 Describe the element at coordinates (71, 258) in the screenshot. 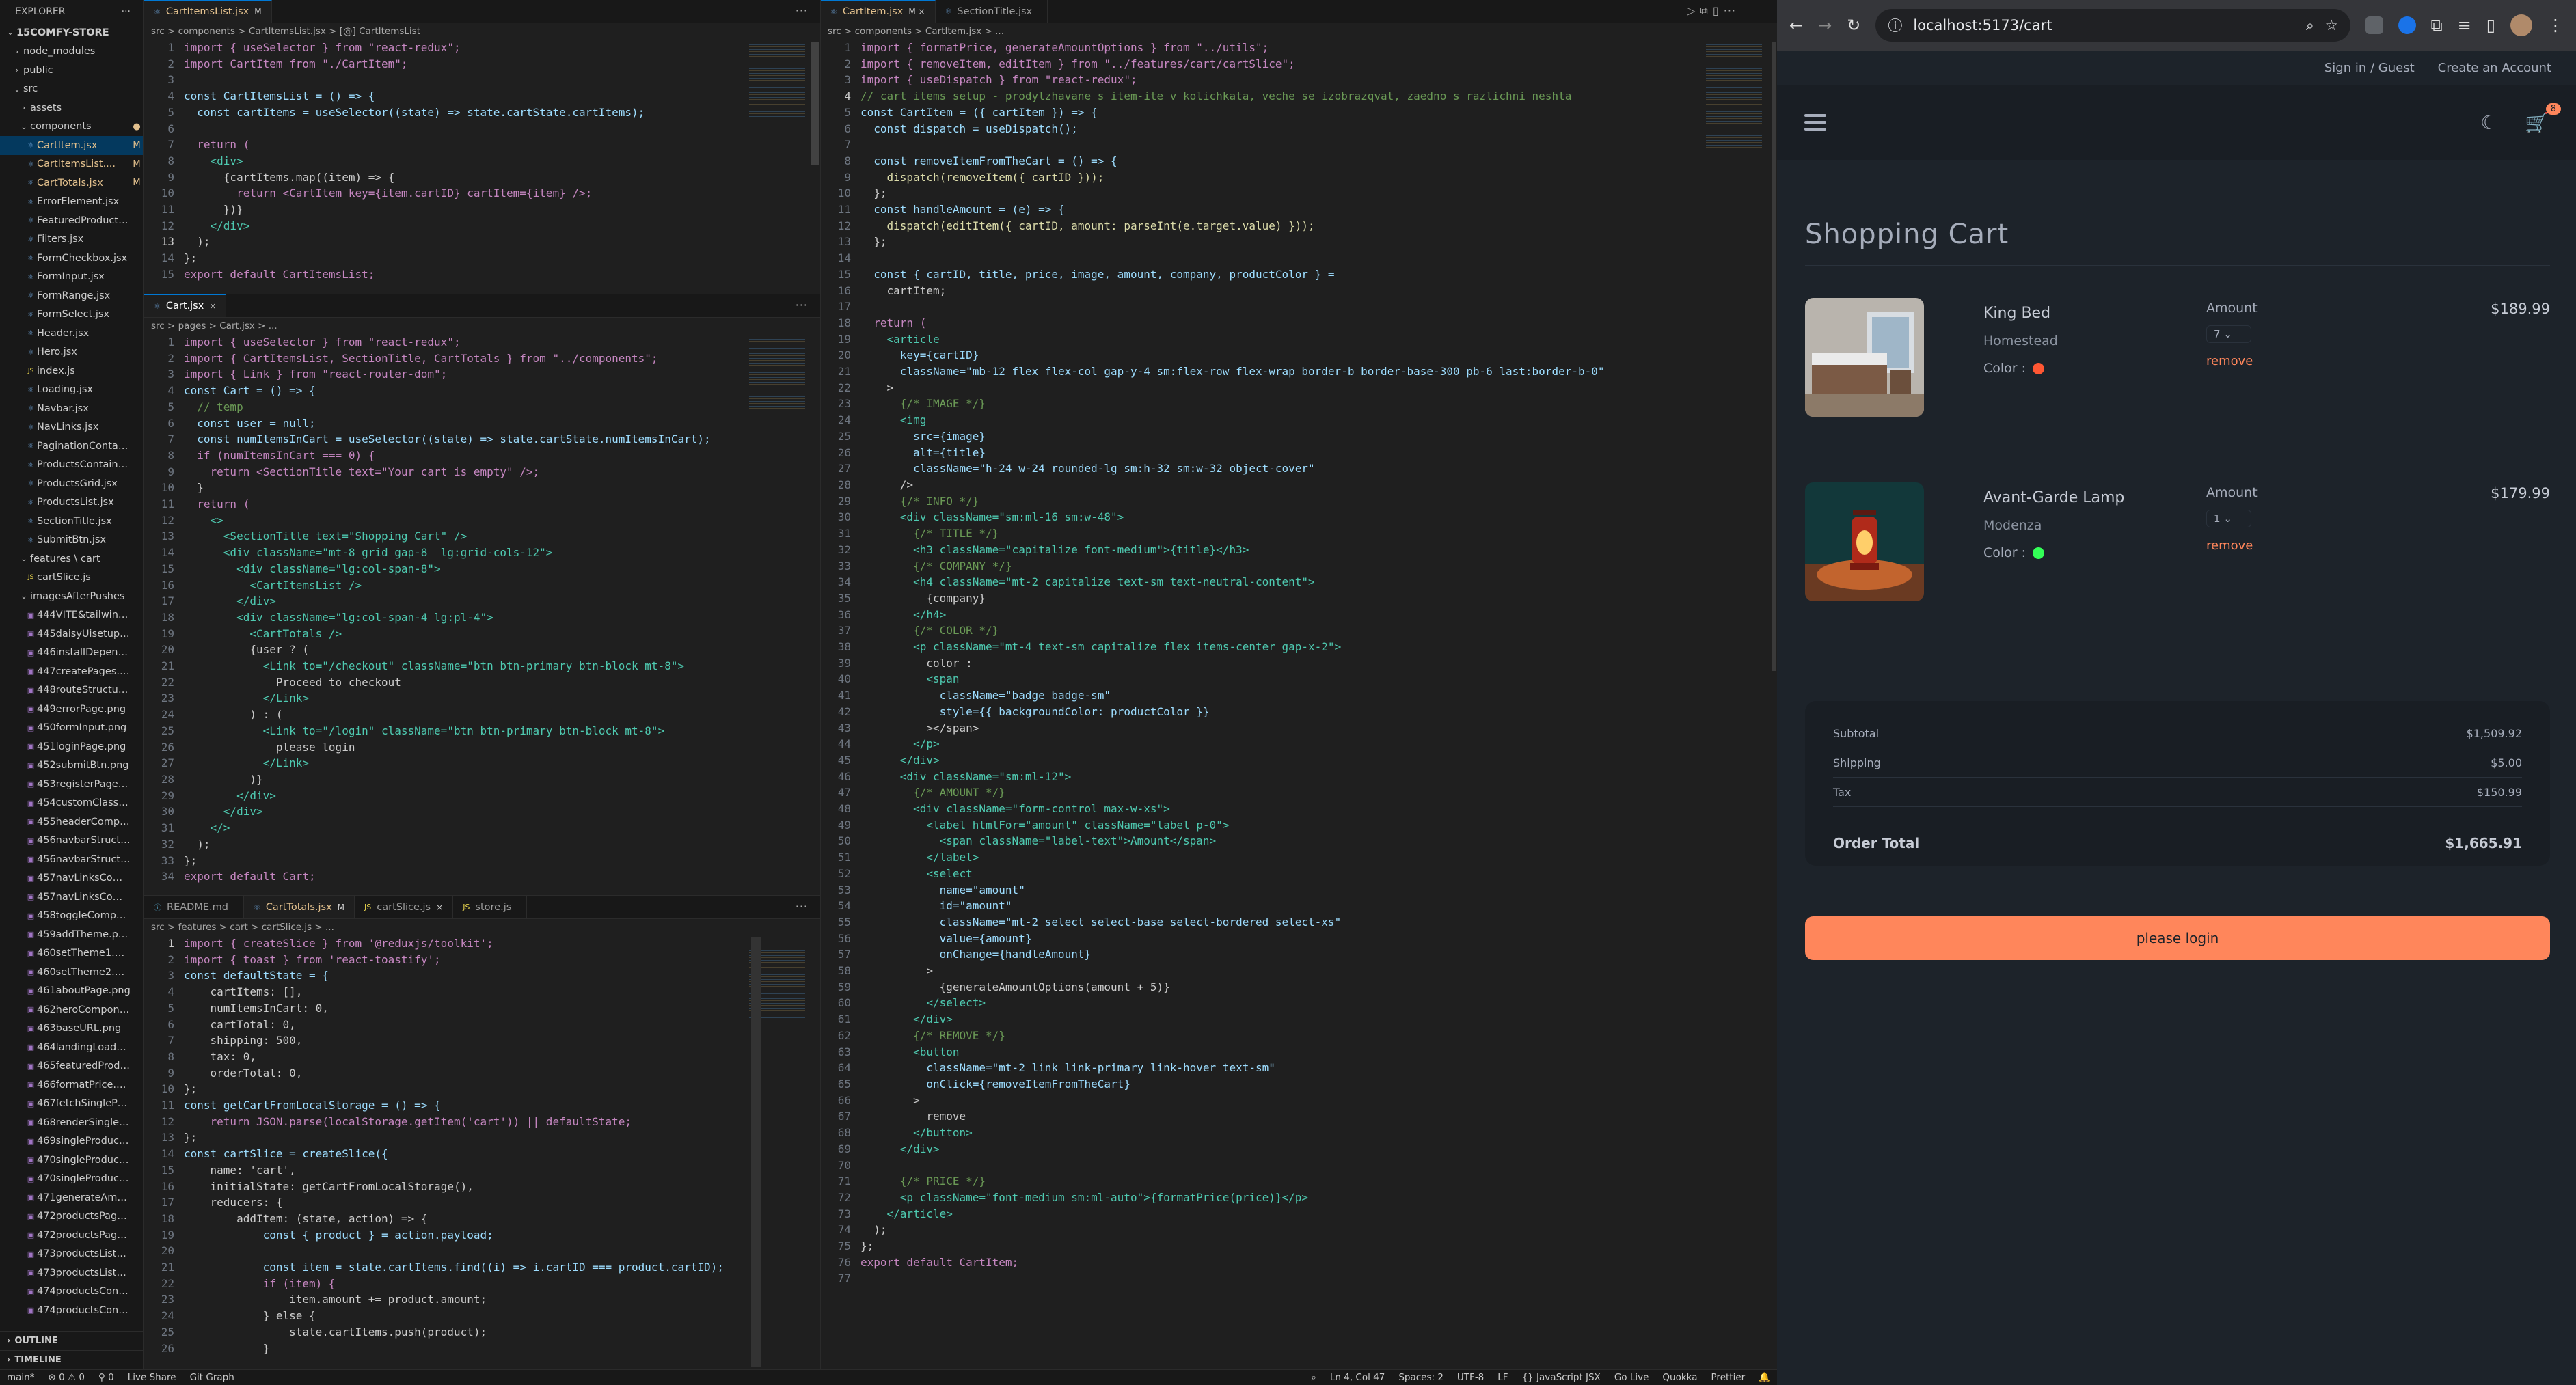

I see `tree-item: ⚛ FormCheckbox.jsx` at that location.